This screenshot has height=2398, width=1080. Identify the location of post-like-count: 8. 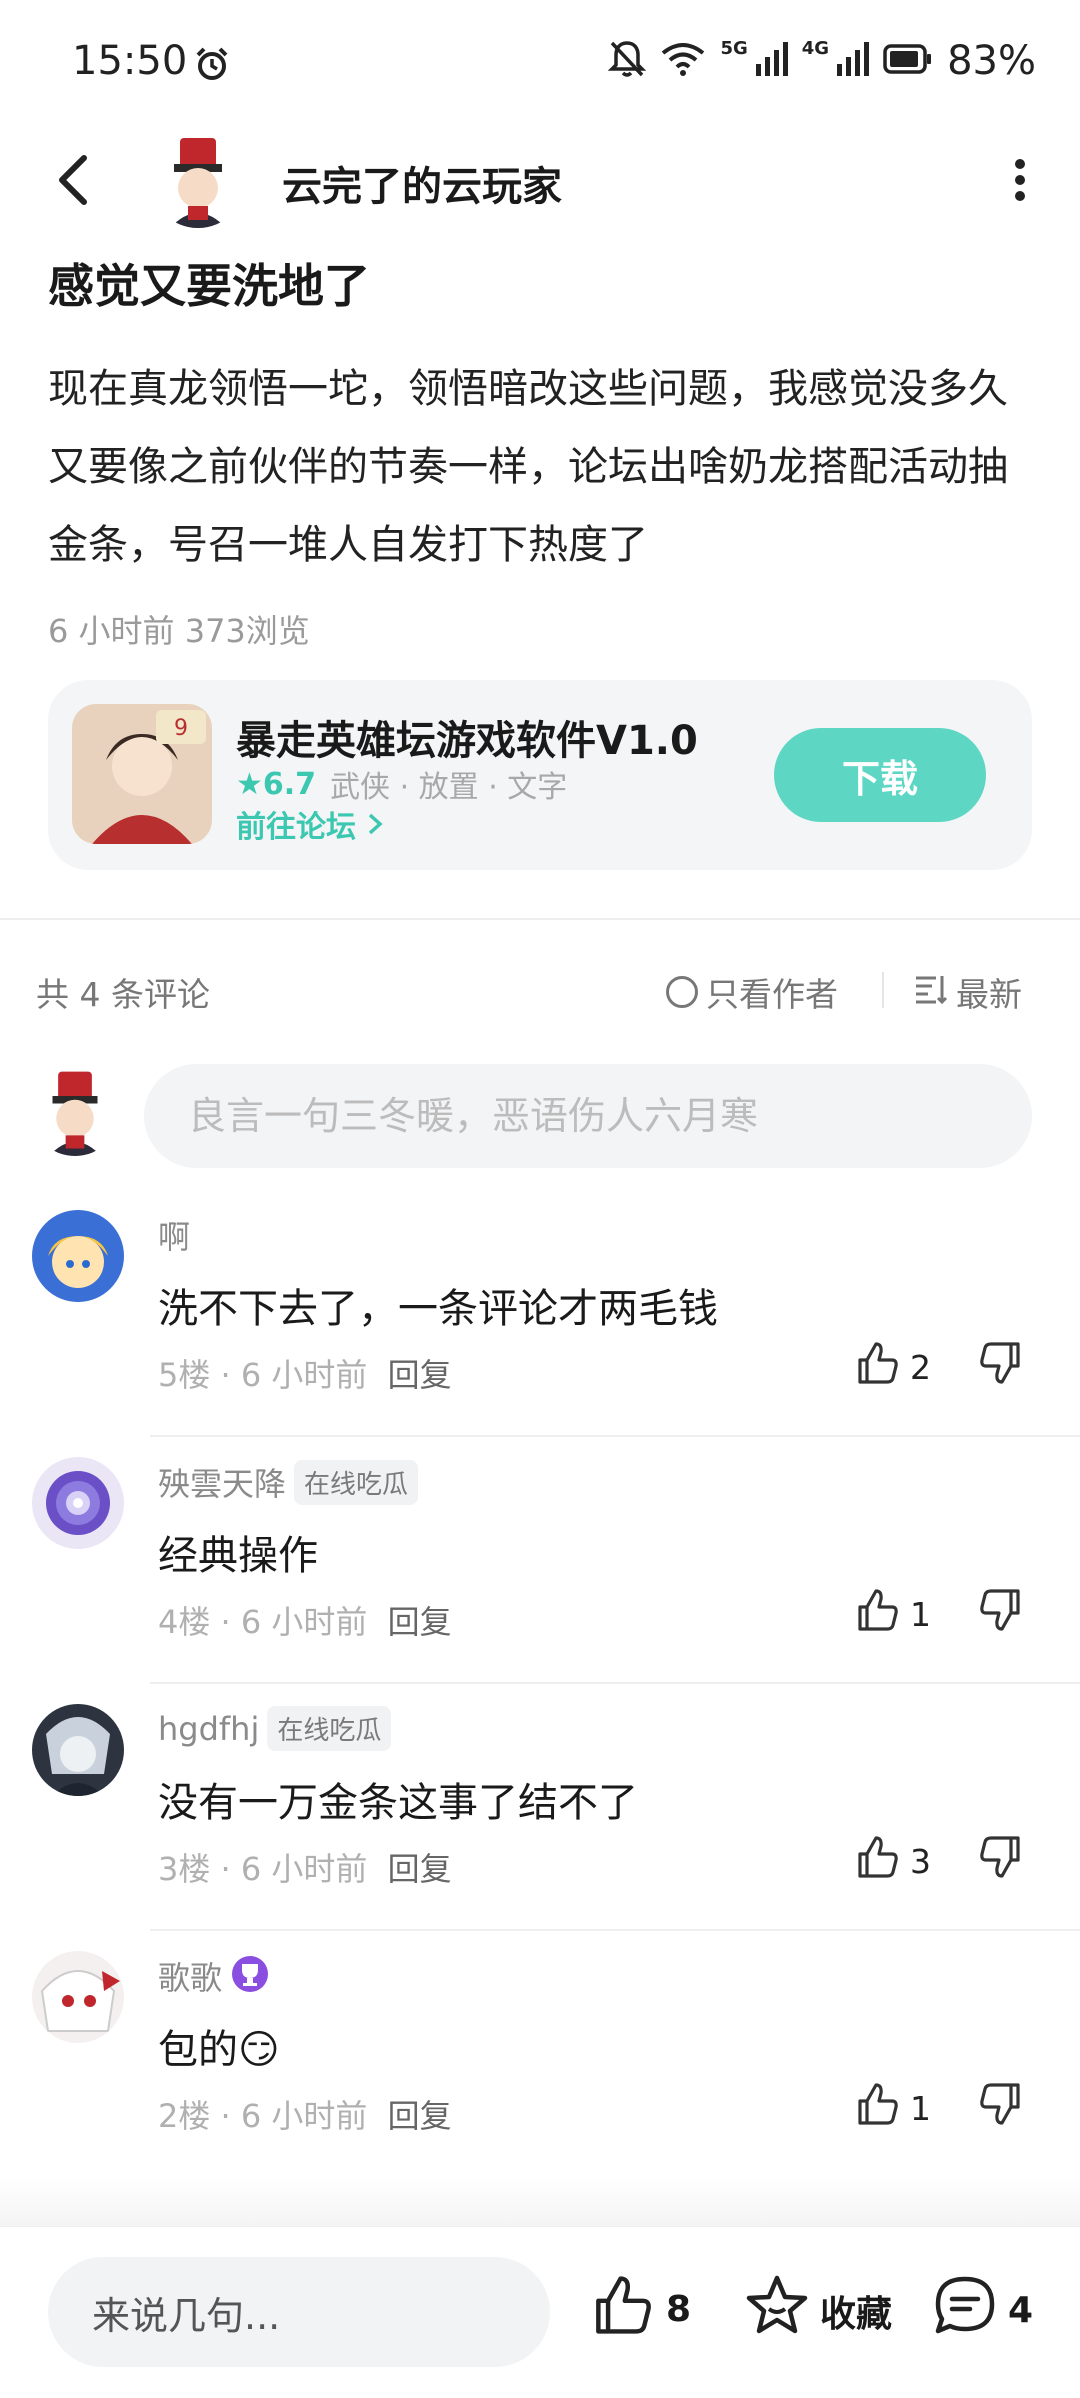
(679, 2309).